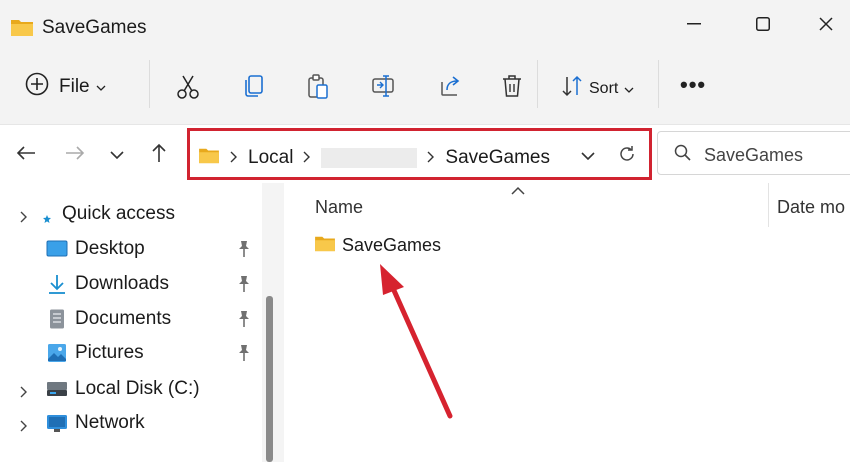  What do you see at coordinates (604, 88) in the screenshot?
I see `sort-label: Sort` at bounding box center [604, 88].